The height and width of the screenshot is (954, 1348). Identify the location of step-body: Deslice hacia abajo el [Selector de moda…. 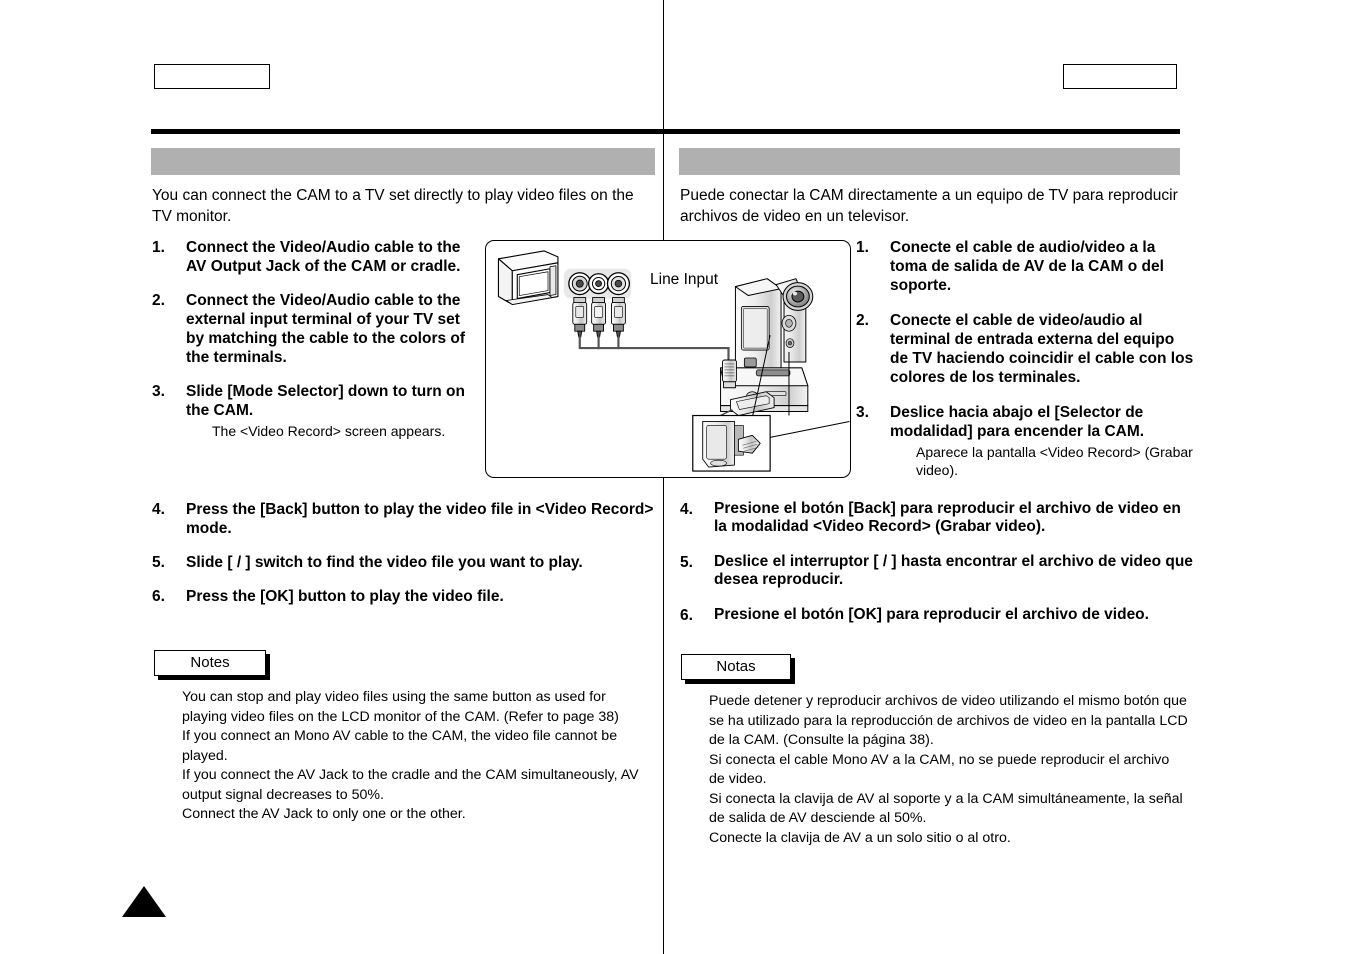
(1043, 441).